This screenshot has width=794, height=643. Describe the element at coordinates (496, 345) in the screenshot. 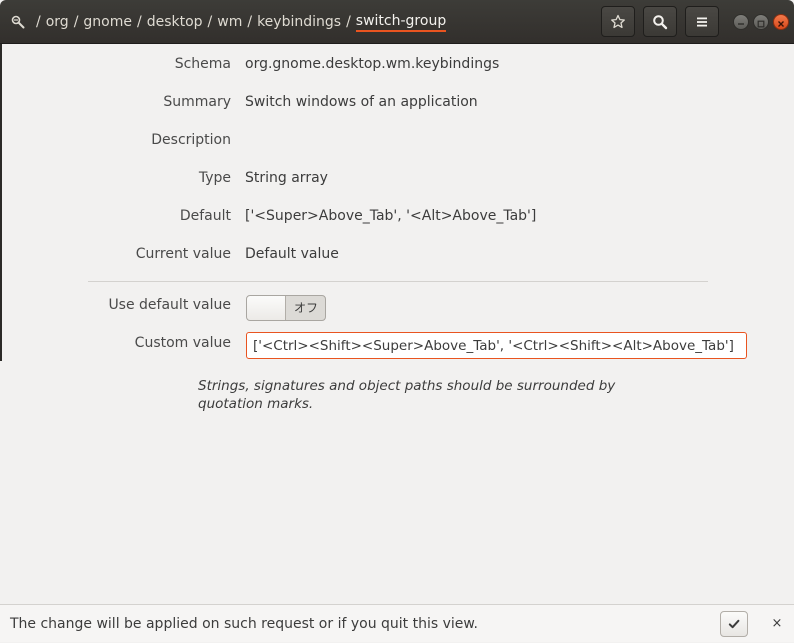

I see `custom-value-input` at that location.